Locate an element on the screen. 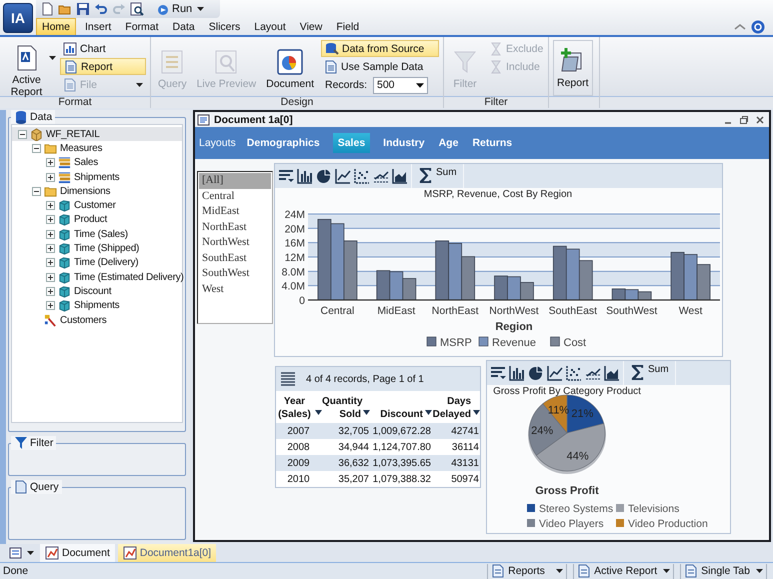 The height and width of the screenshot is (579, 773). page-tab: Demographics is located at coordinates (283, 143).